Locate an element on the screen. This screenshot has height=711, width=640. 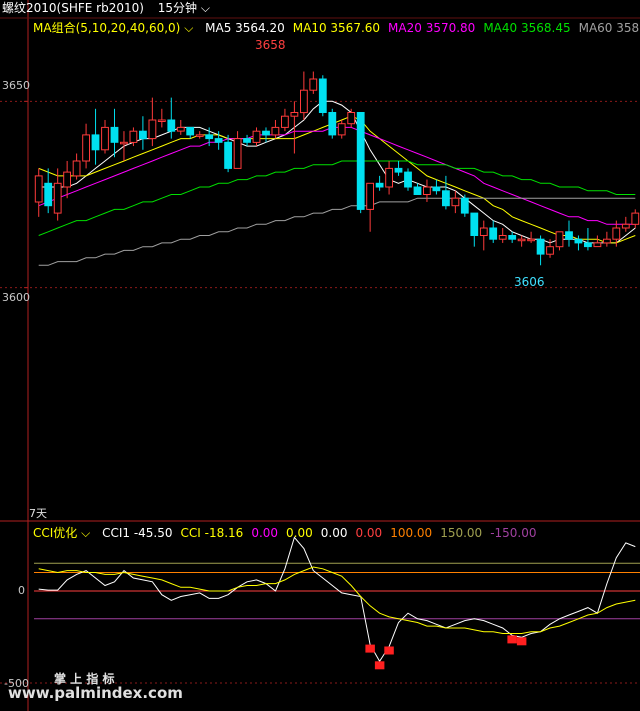
chart-title-bar: 螺纹2010(SHFE rb2010) 15分钟 ⌵ is located at coordinates (106, 8).